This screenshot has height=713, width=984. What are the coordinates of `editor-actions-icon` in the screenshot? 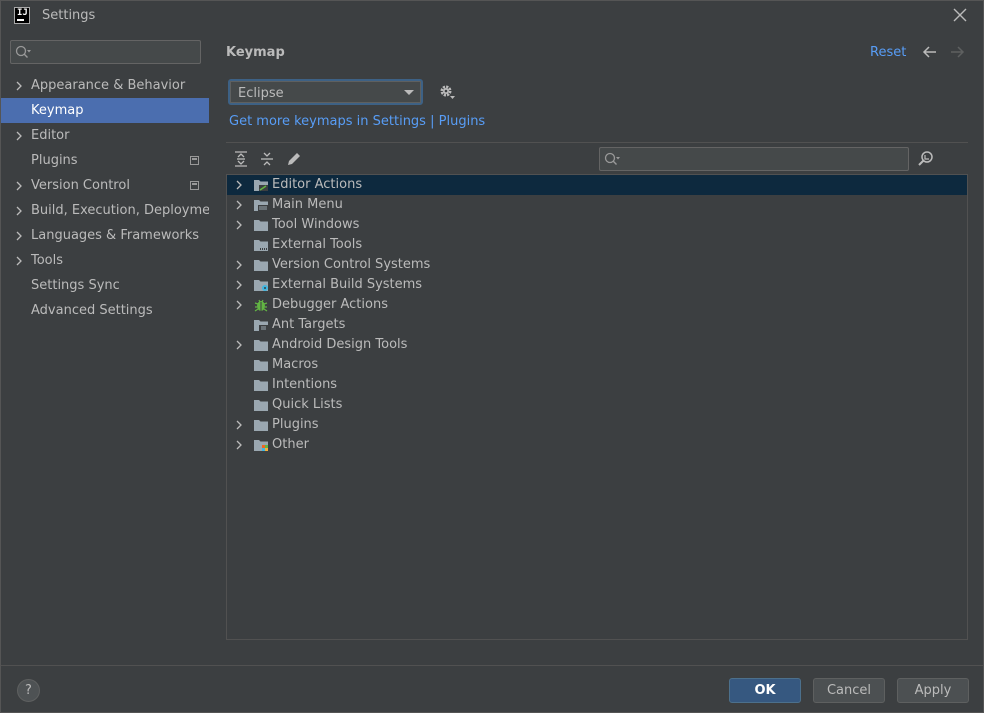 It's located at (261, 185).